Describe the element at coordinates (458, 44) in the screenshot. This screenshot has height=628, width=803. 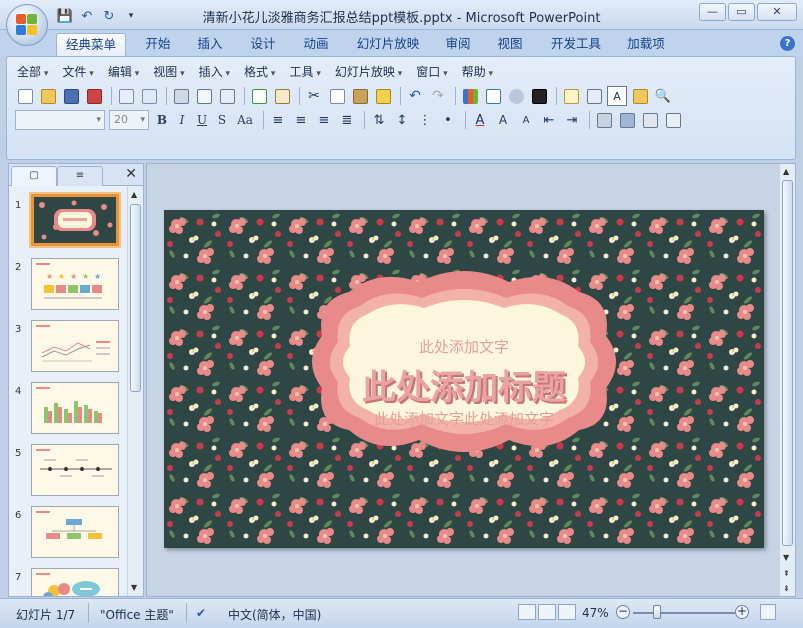
I see `tab-review: 审阅` at that location.